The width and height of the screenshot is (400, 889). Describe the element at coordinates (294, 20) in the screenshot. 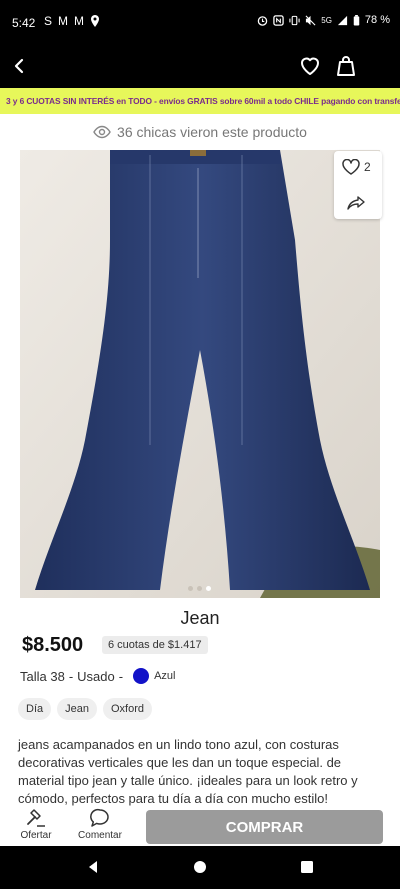

I see `vibrate-icon` at that location.